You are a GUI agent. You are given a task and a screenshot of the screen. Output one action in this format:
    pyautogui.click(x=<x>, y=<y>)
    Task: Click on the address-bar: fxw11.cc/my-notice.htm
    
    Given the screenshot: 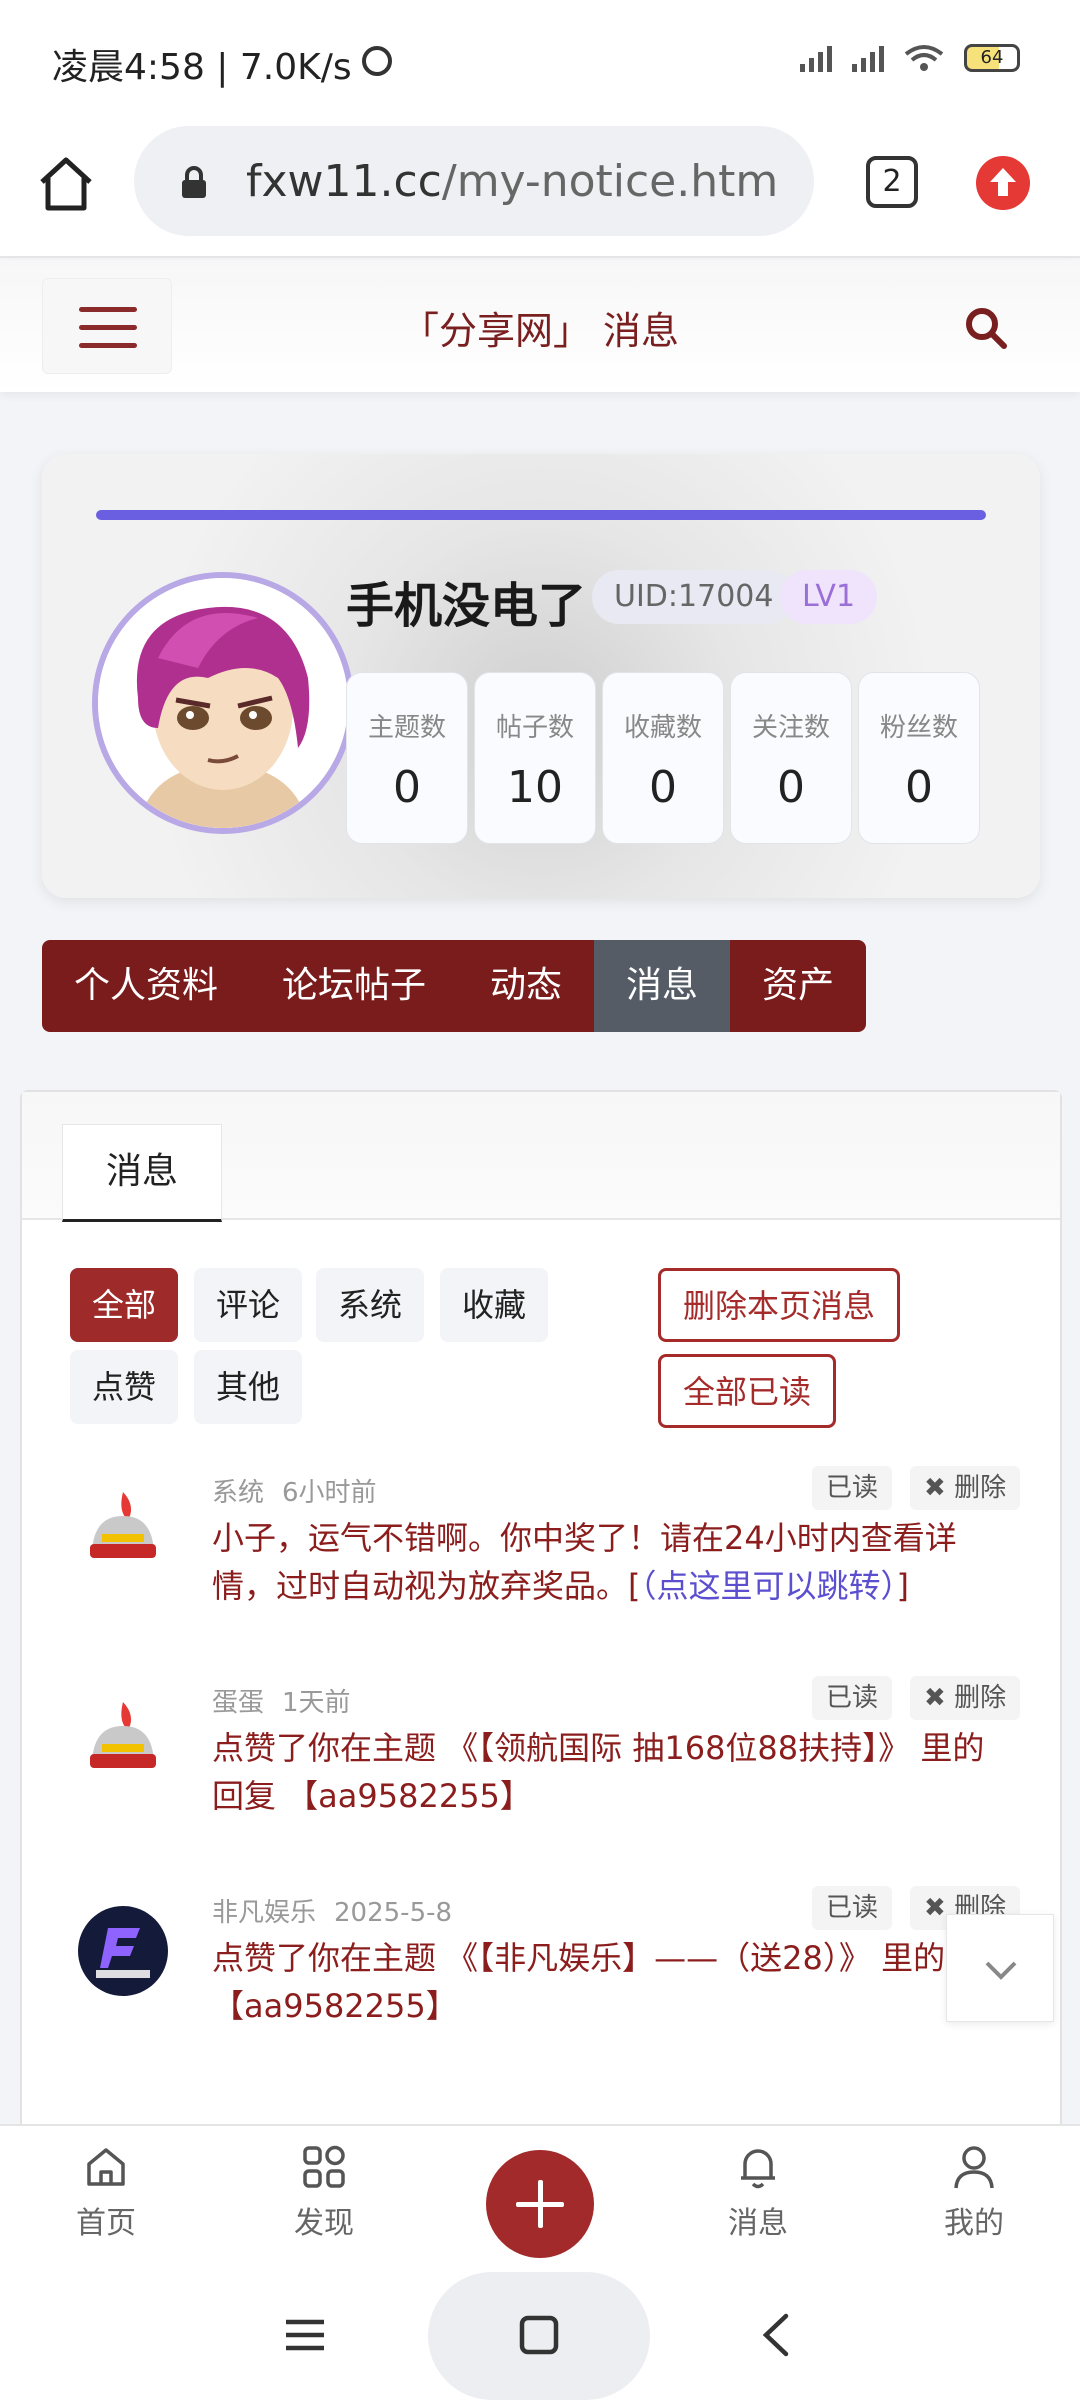 What is the action you would take?
    pyautogui.click(x=474, y=181)
    